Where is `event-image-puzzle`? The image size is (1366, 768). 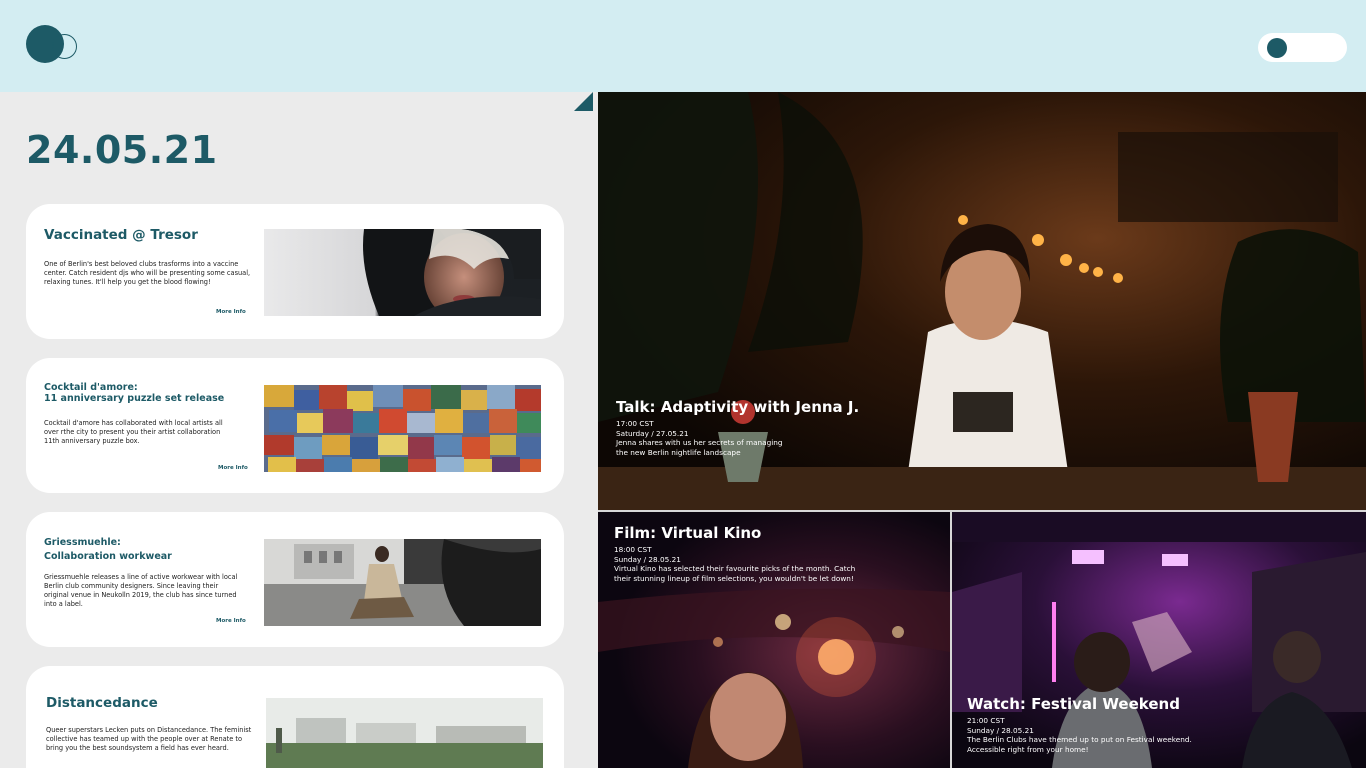
event-image-puzzle is located at coordinates (402, 428).